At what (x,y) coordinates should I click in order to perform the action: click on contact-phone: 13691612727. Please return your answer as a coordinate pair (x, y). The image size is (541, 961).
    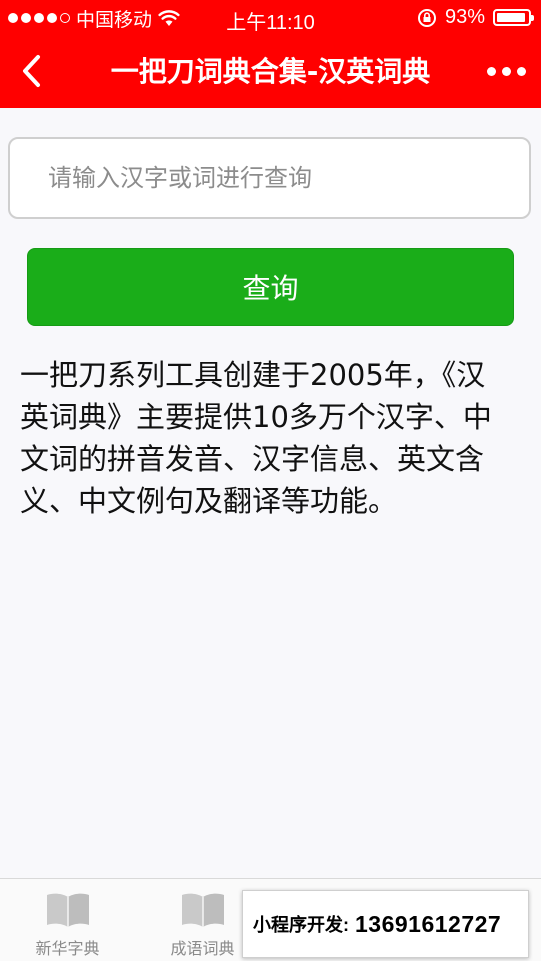
    Looking at the image, I should click on (428, 923).